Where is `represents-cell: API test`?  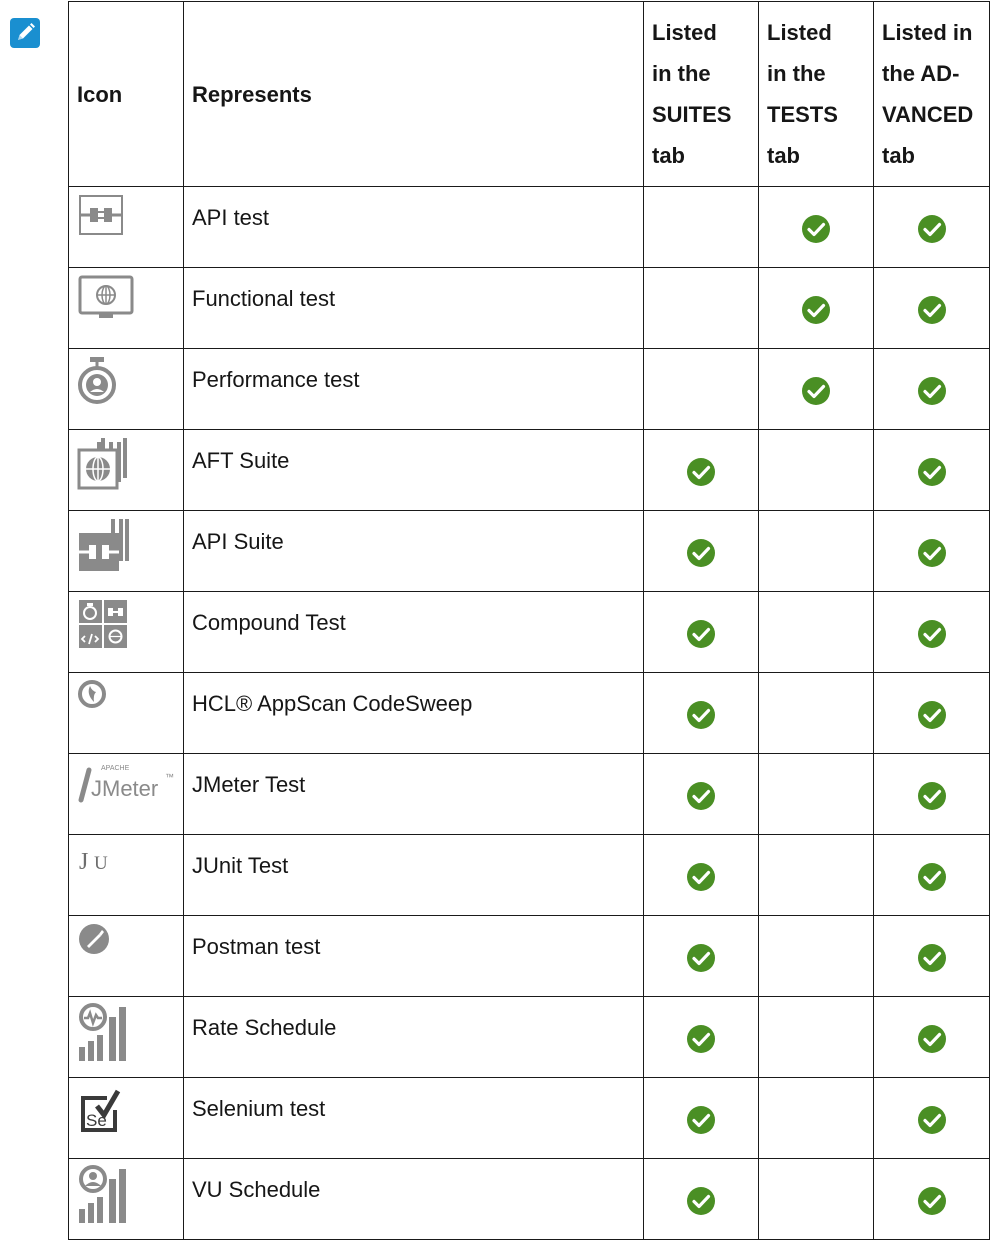 represents-cell: API test is located at coordinates (413, 227).